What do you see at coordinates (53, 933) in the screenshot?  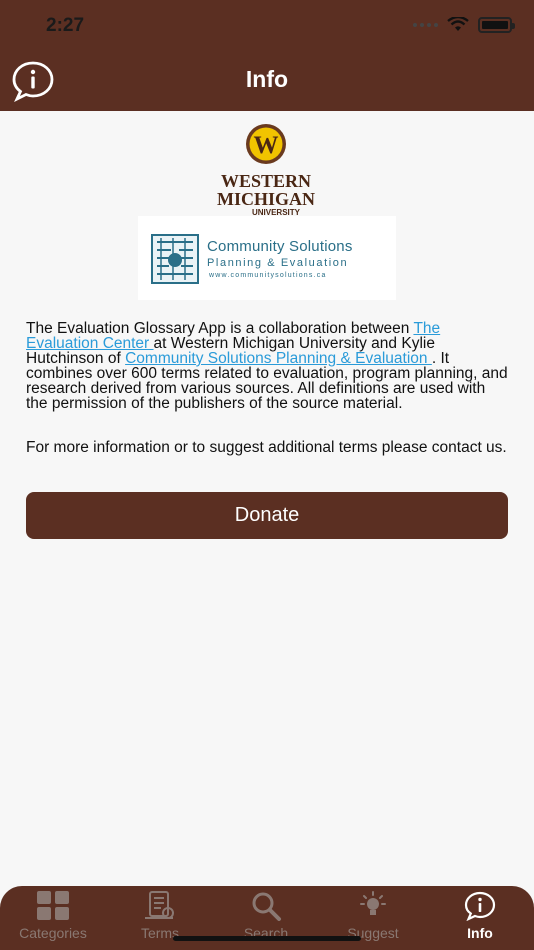 I see `tab-label-categories: Categories` at bounding box center [53, 933].